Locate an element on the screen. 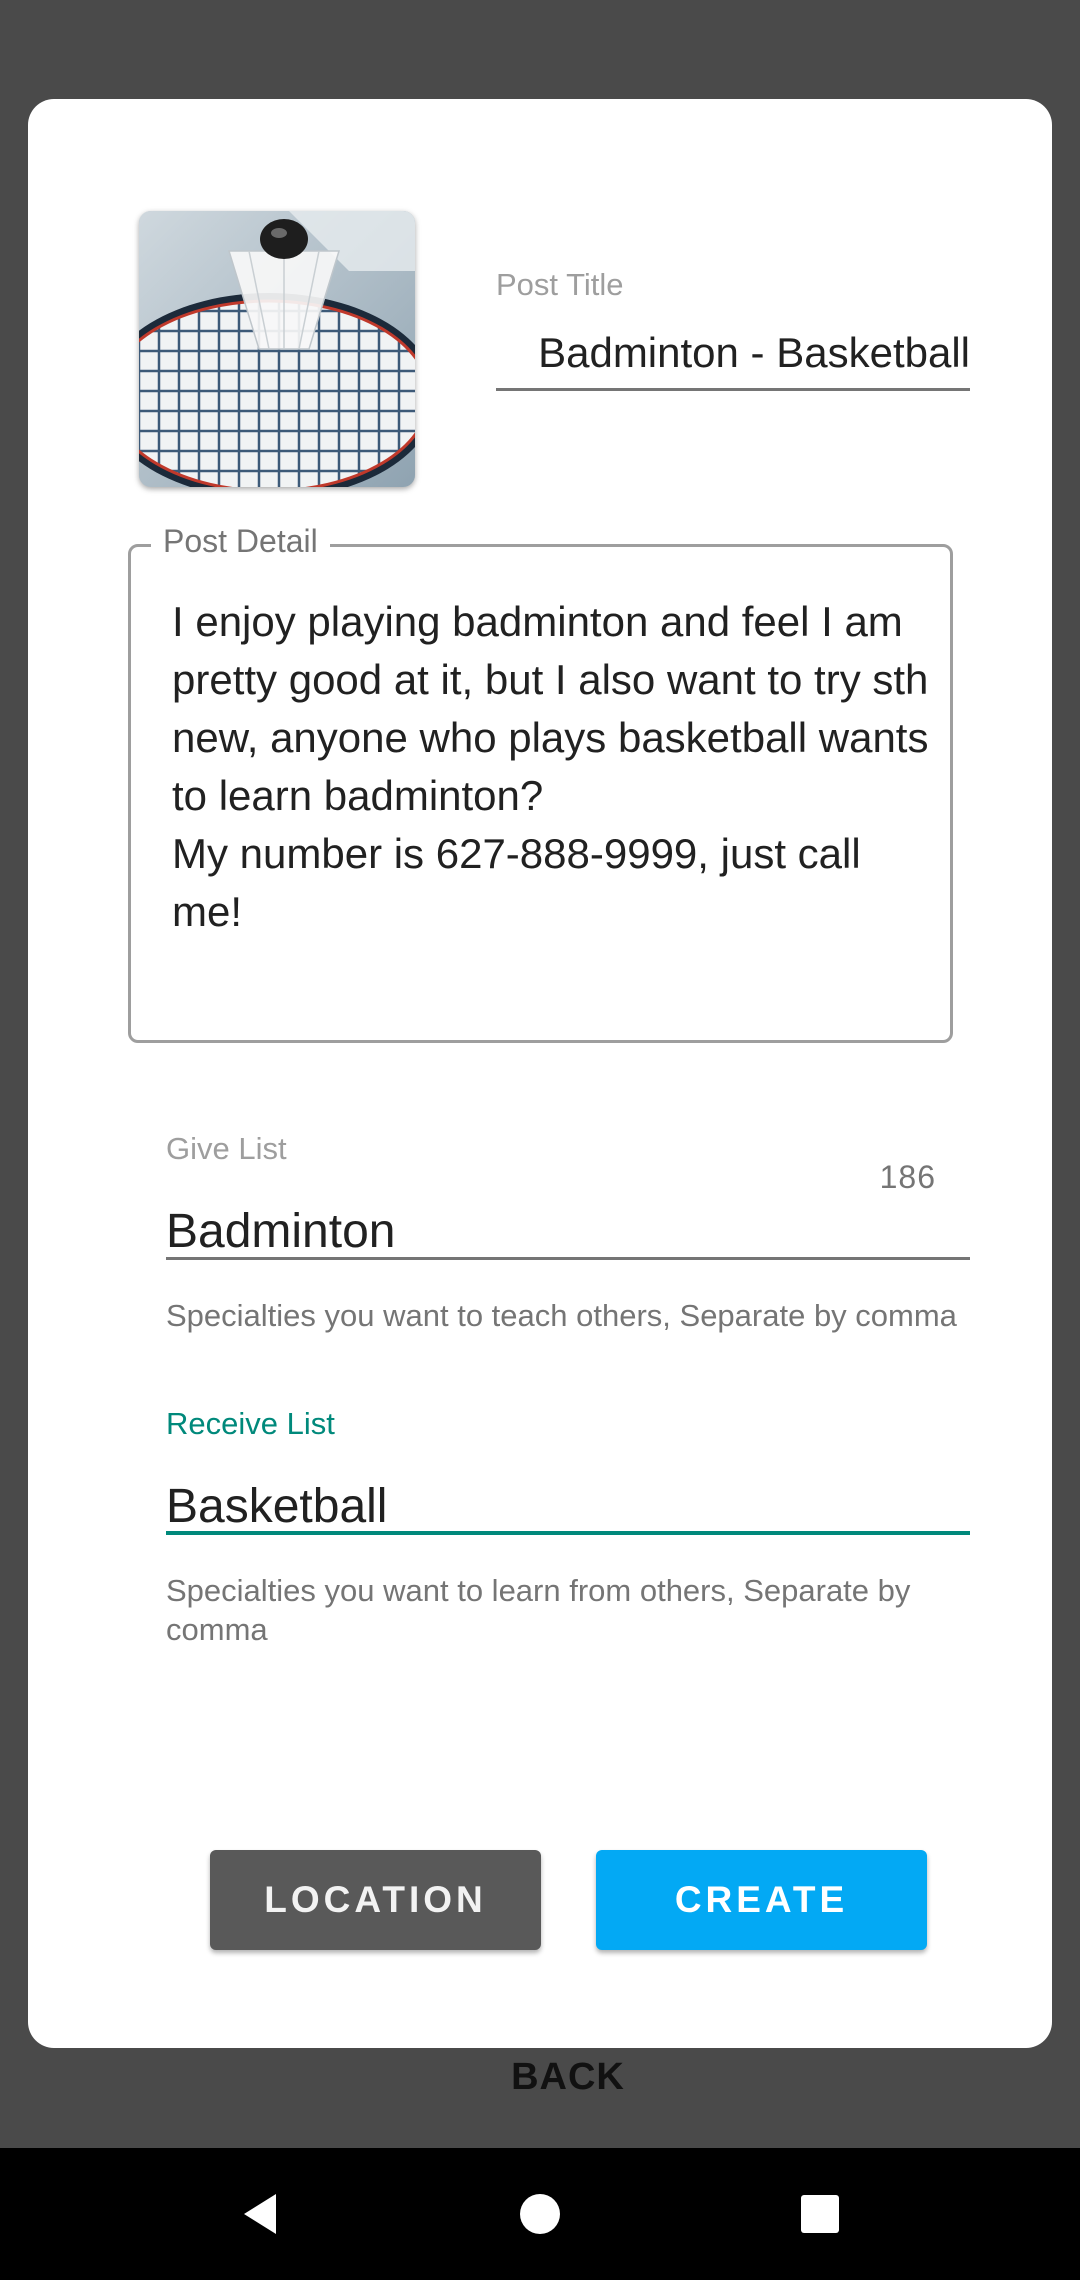  receive-list-input: Basketball is located at coordinates (568, 1502).